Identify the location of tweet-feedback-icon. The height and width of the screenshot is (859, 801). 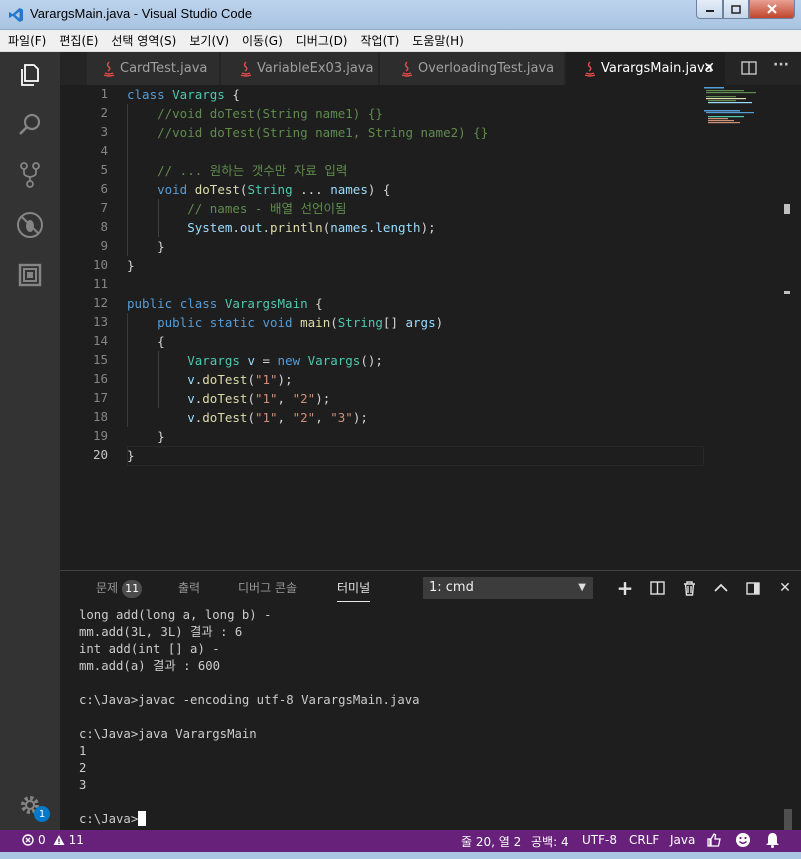
(714, 841).